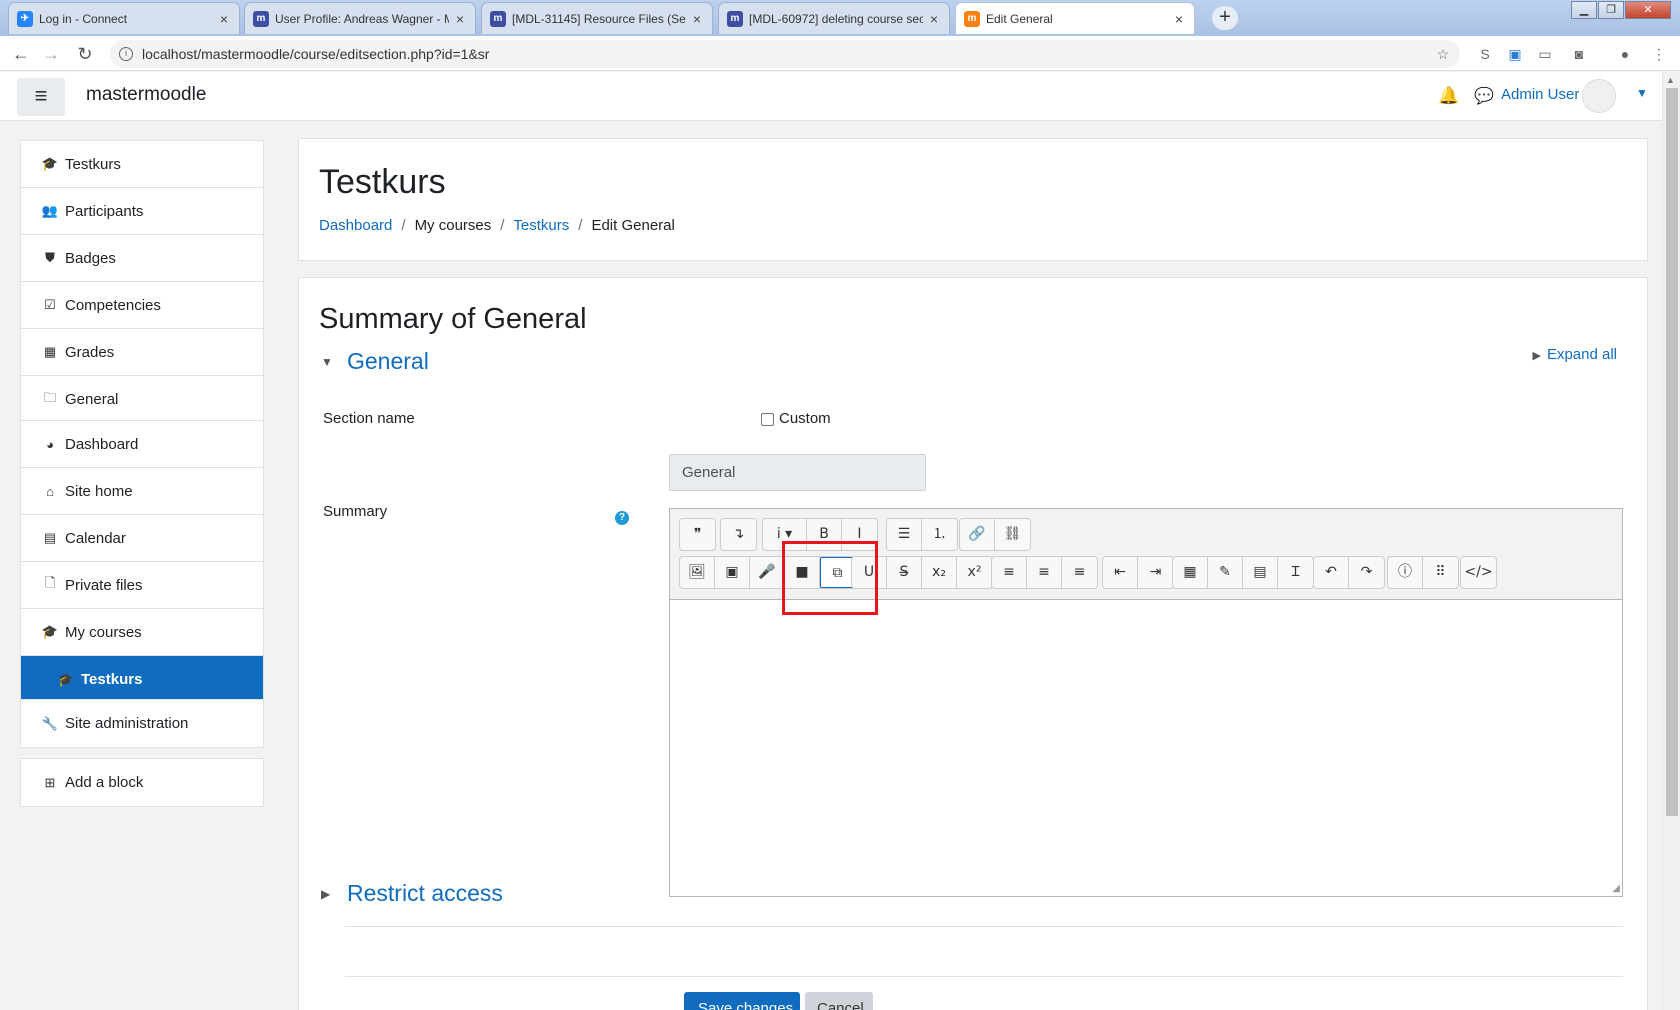 This screenshot has width=1680, height=1010. I want to click on browser-tab: m [MDL-60972] deleting course sec ×, so click(834, 18).